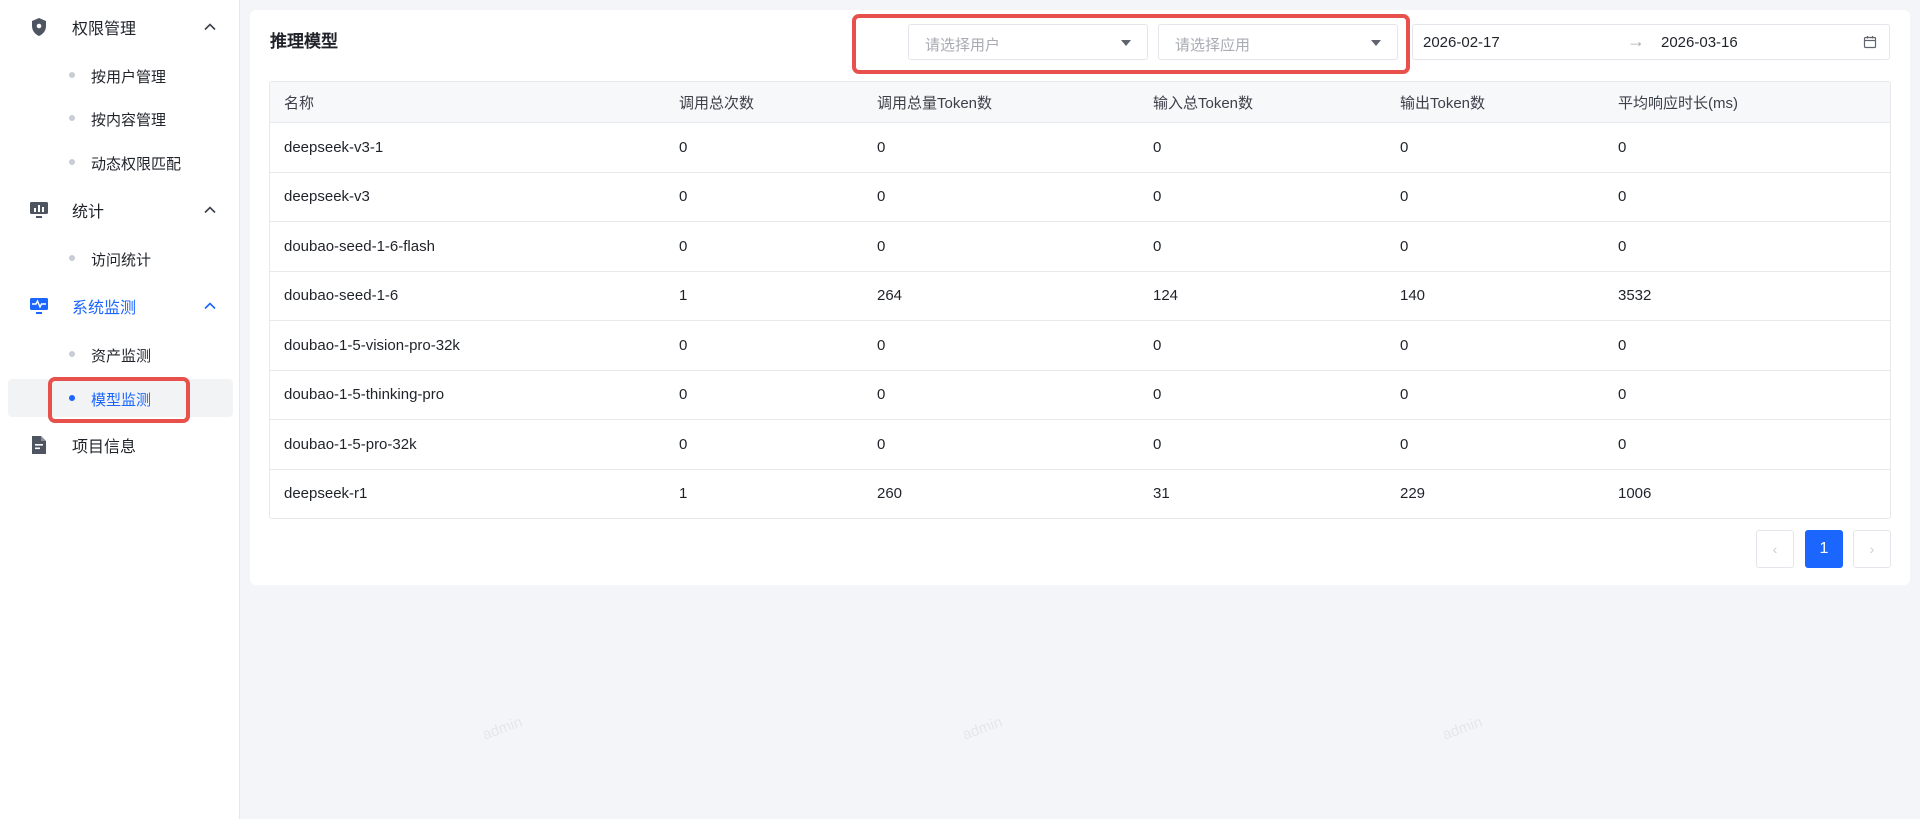 The height and width of the screenshot is (819, 1920). I want to click on sidebar-item-label: 资产监测, so click(121, 356).